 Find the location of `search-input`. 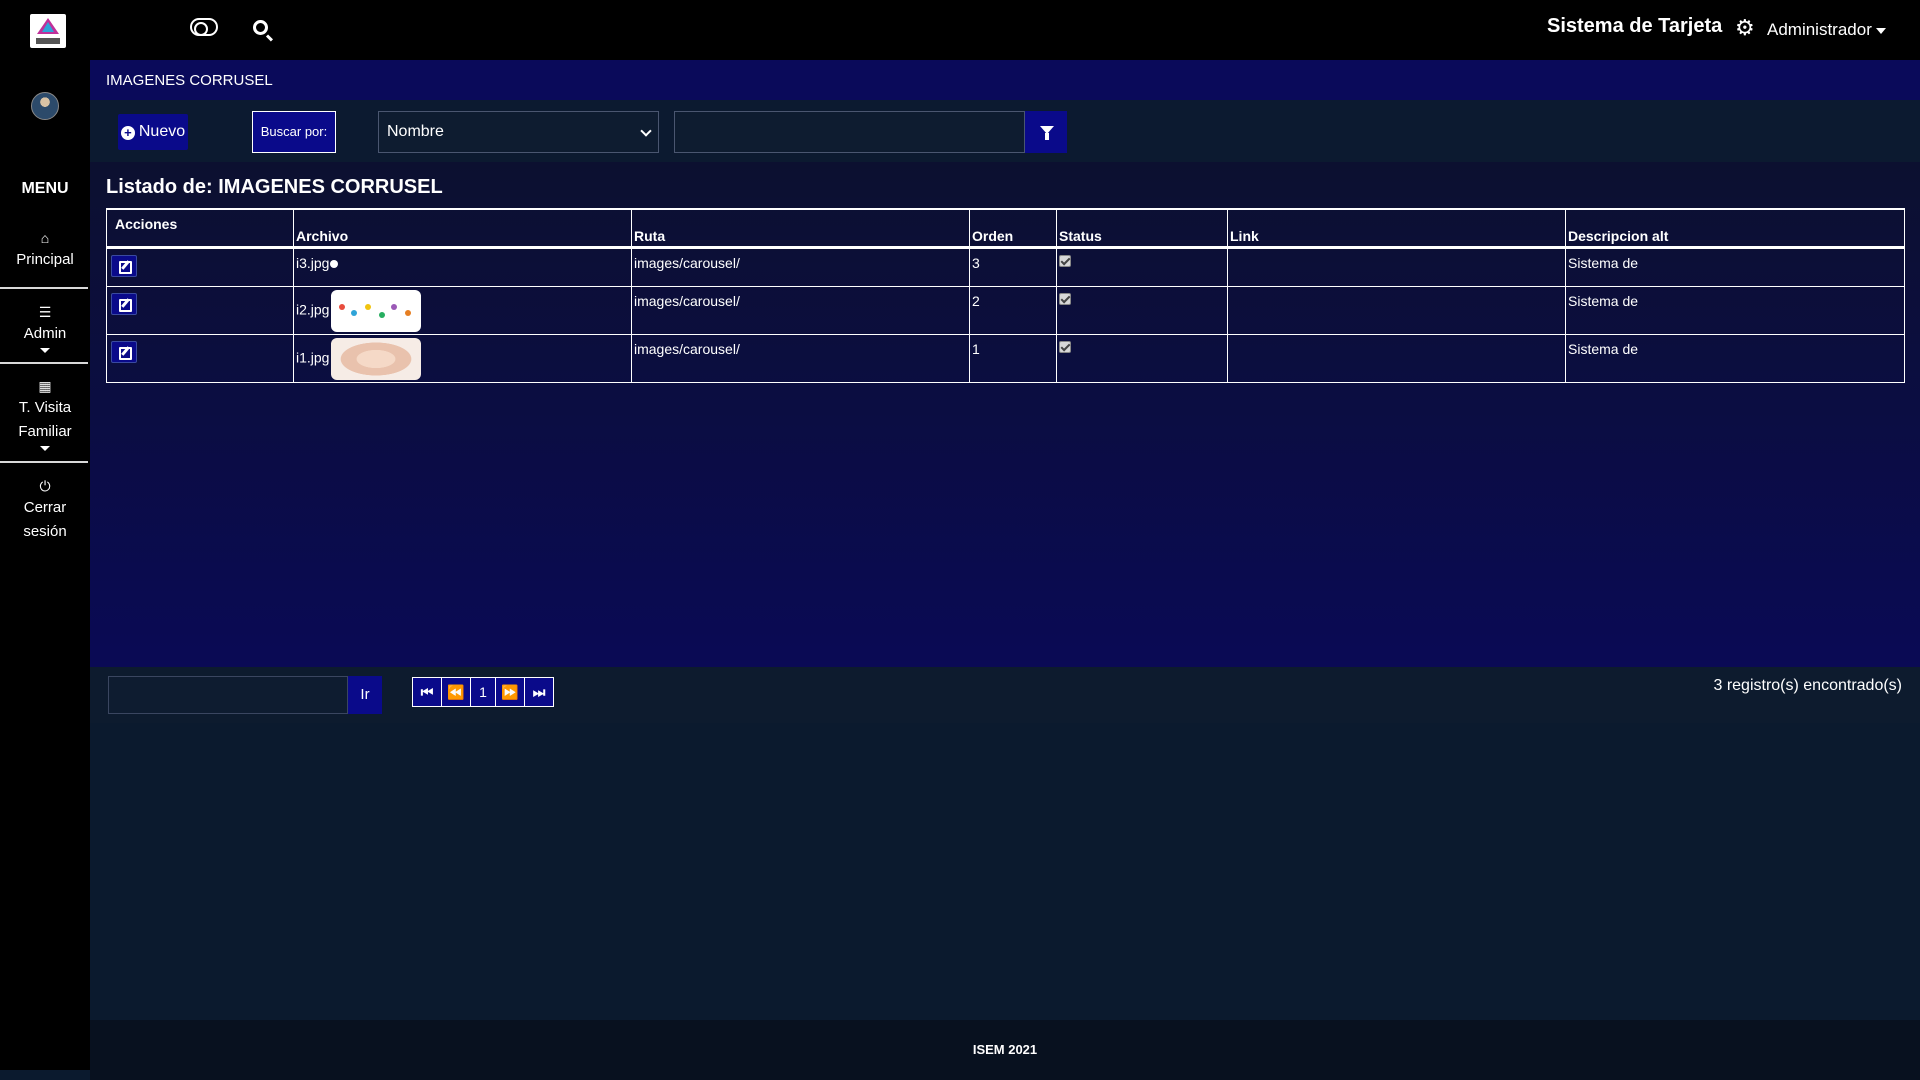

search-input is located at coordinates (849, 132).